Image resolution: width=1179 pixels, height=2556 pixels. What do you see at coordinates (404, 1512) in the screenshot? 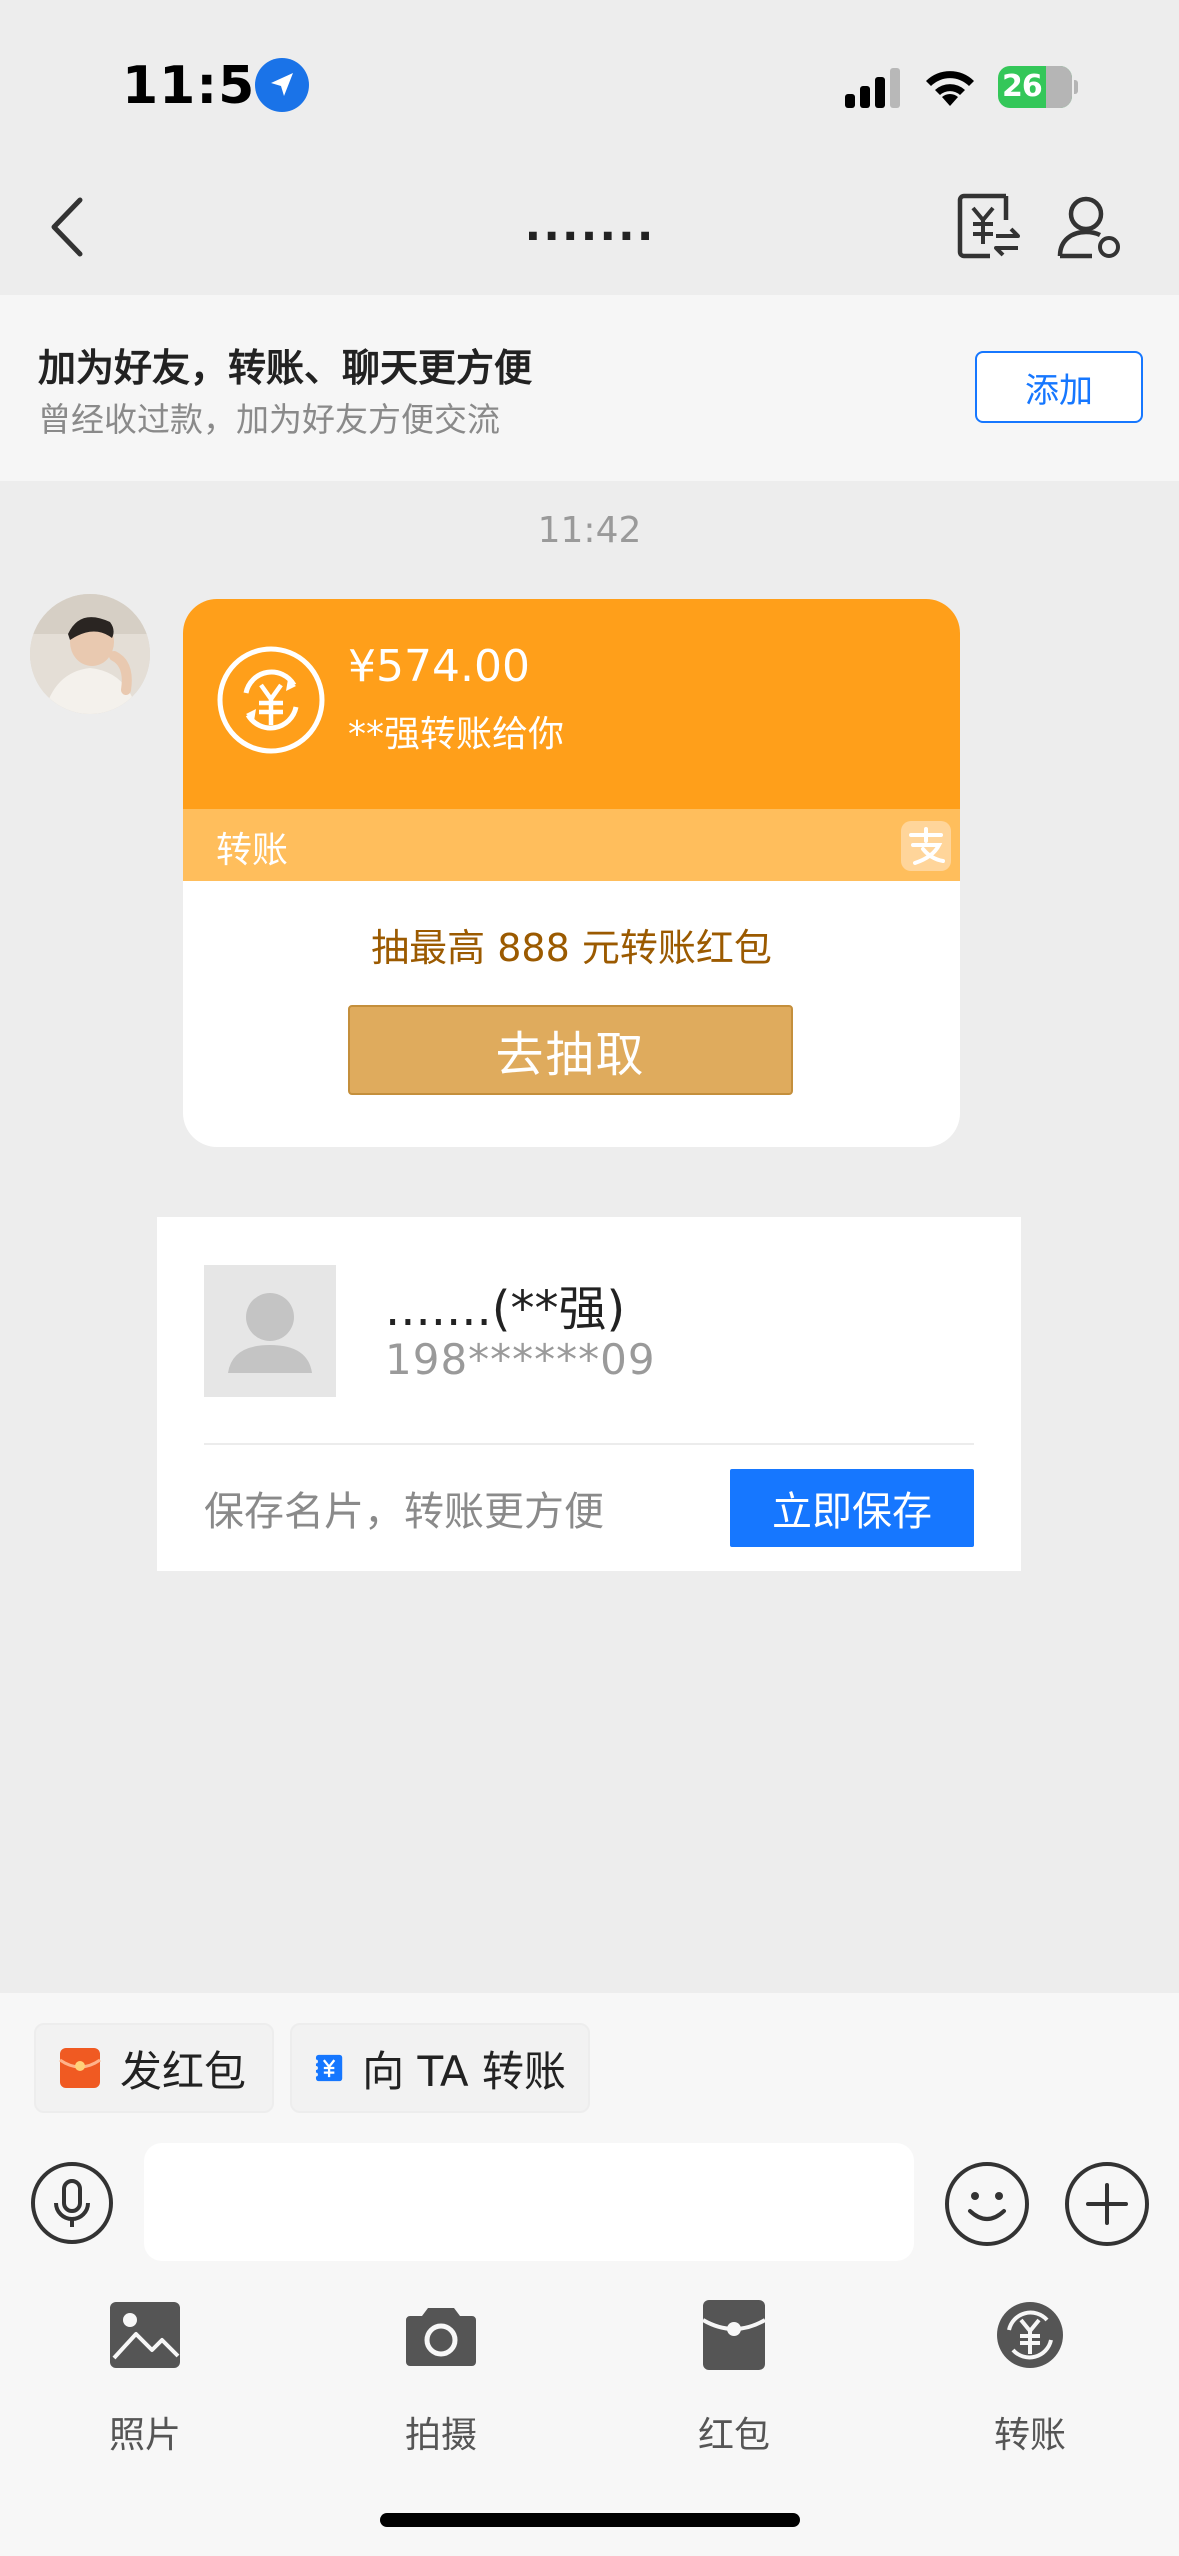
I see `save-contact-tip: 保存名片，转账更方便` at bounding box center [404, 1512].